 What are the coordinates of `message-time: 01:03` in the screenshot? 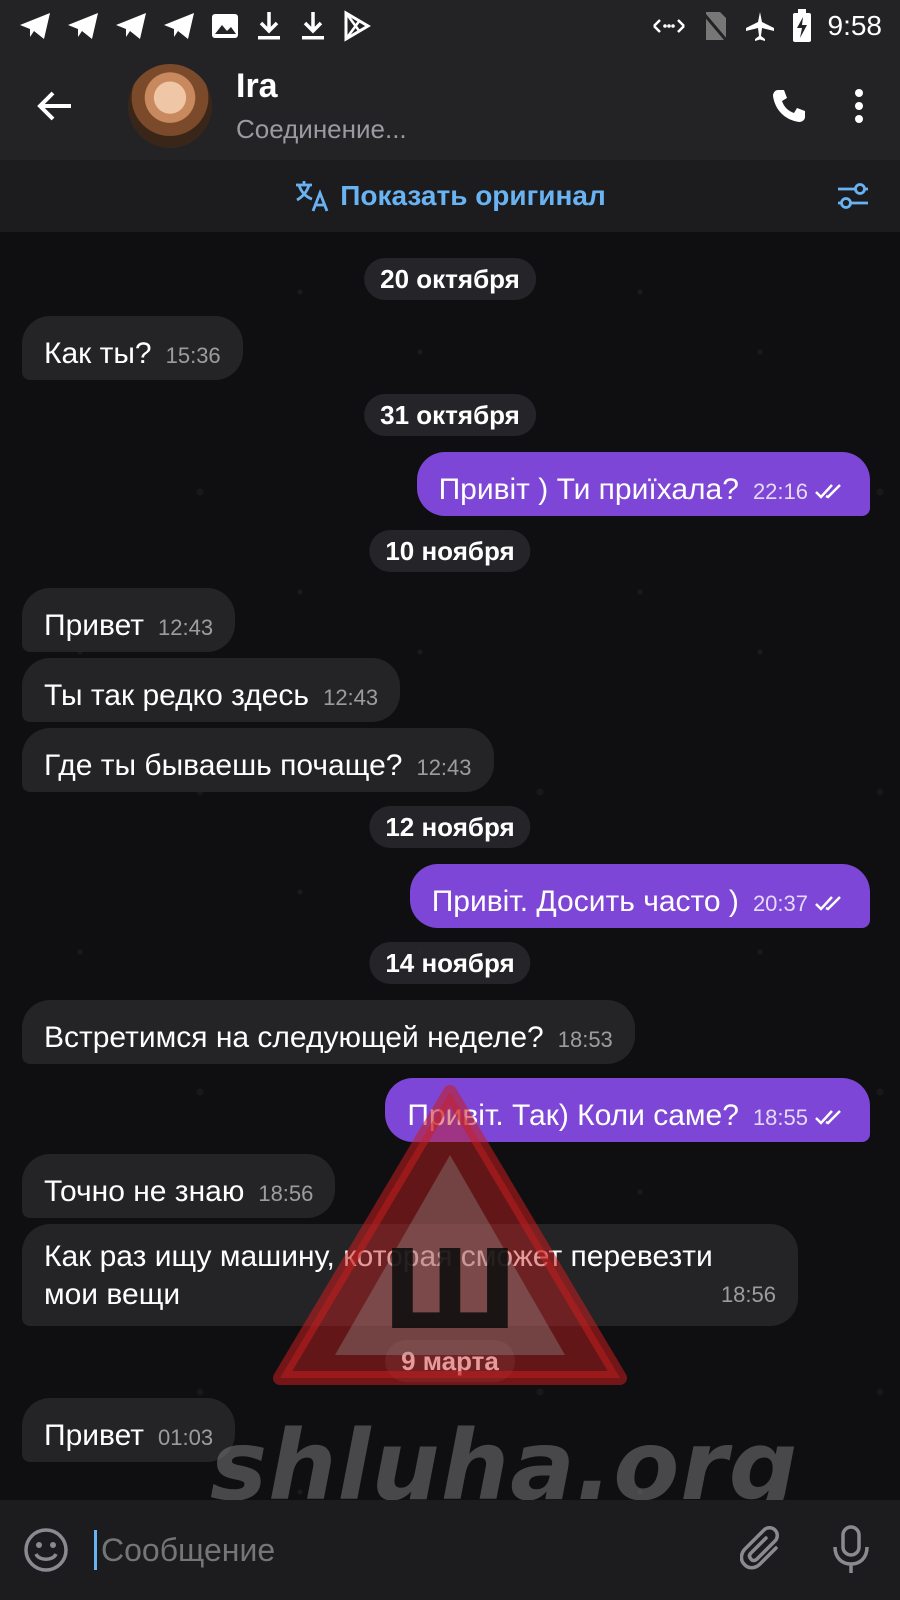 It's located at (186, 1437).